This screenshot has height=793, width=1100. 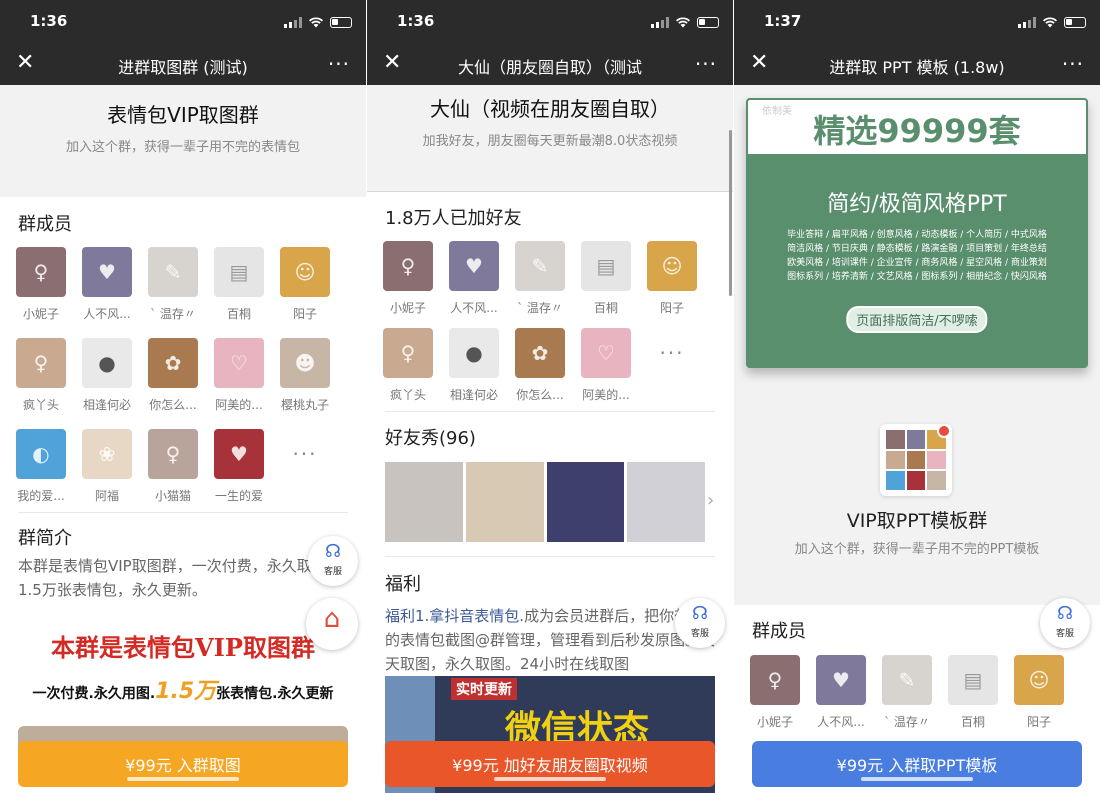 What do you see at coordinates (545, 502) in the screenshot?
I see `friend-show-gallery` at bounding box center [545, 502].